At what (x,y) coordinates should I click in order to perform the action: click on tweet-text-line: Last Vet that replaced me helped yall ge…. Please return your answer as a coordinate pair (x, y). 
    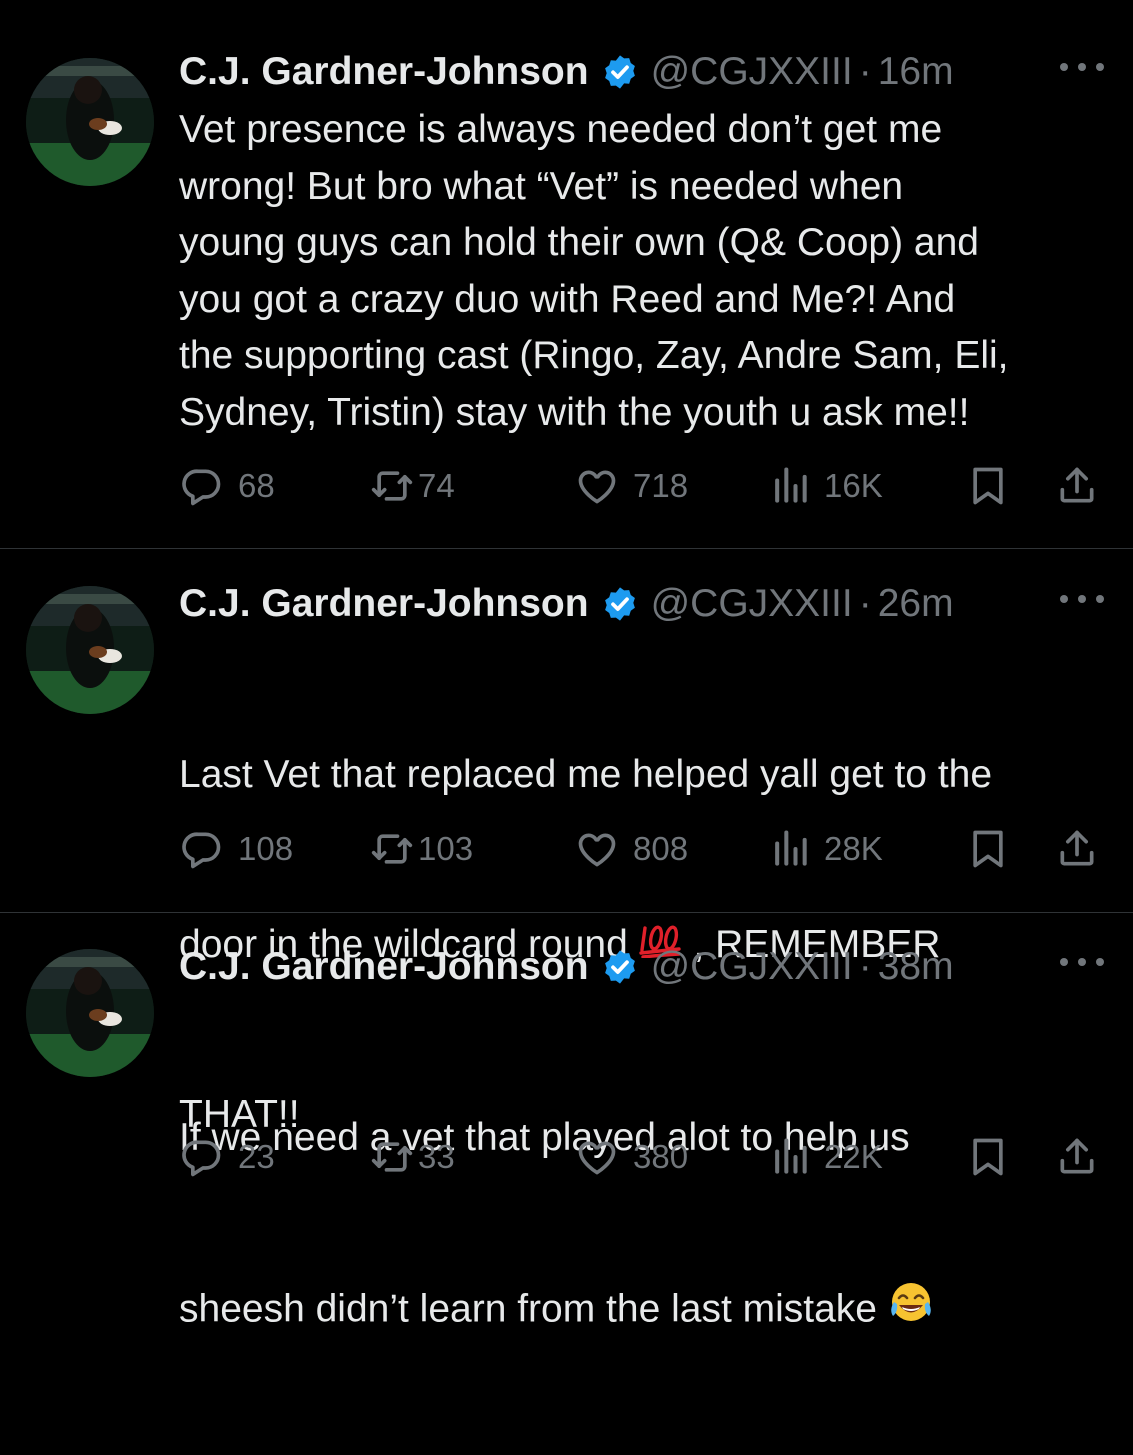
    Looking at the image, I should click on (586, 774).